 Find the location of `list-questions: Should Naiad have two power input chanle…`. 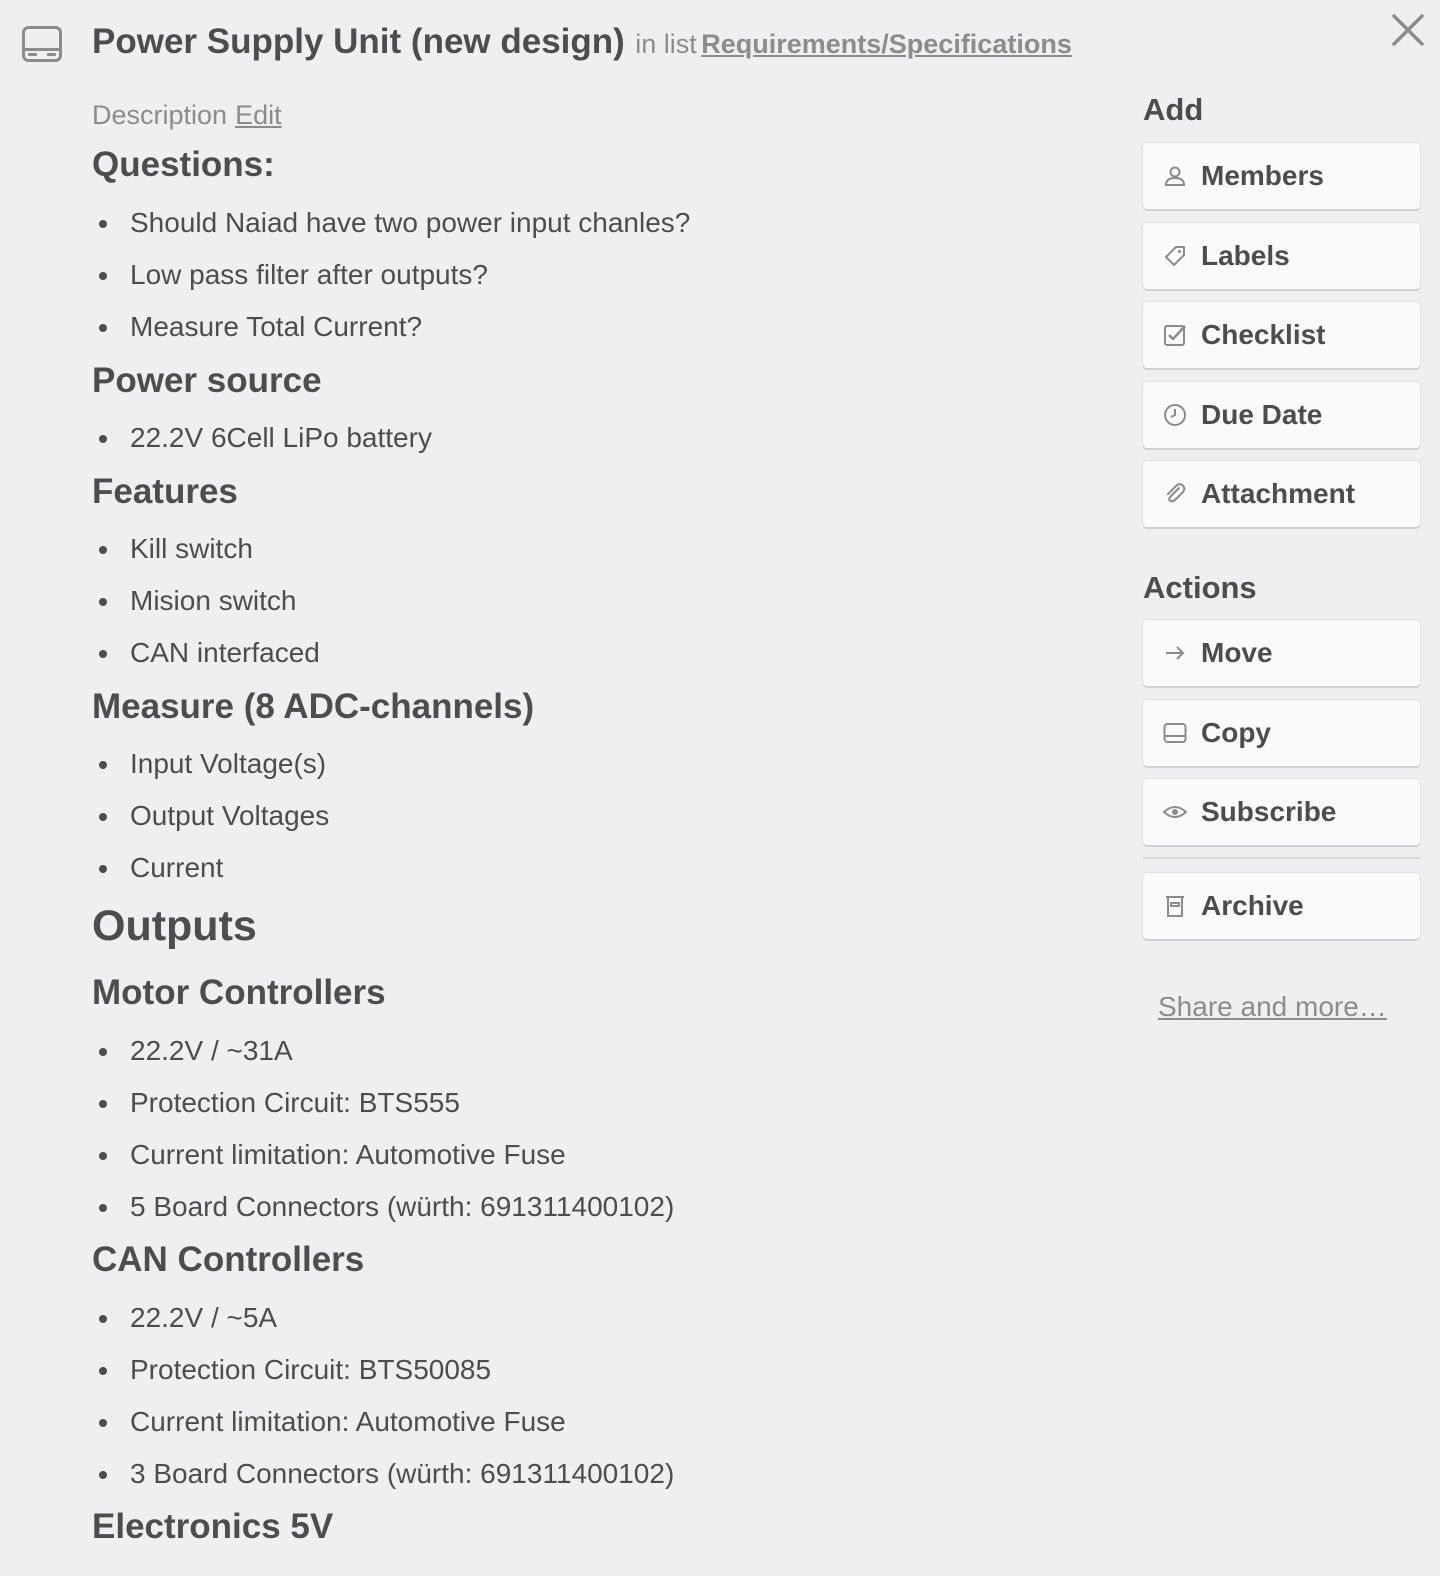

list-questions: Should Naiad have two power input chanle… is located at coordinates (391, 275).